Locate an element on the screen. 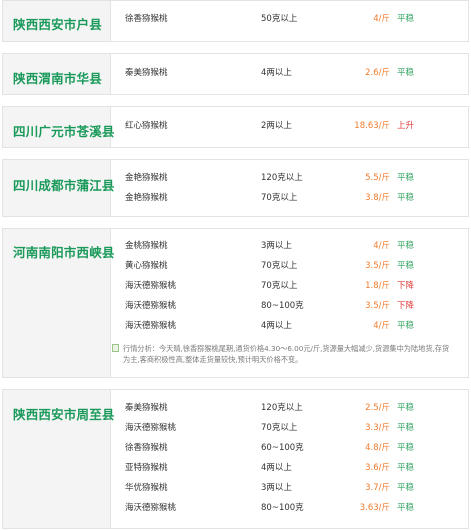 The width and height of the screenshot is (471, 531). region-cell: 河南南阳市西峡县 is located at coordinates (58, 303).